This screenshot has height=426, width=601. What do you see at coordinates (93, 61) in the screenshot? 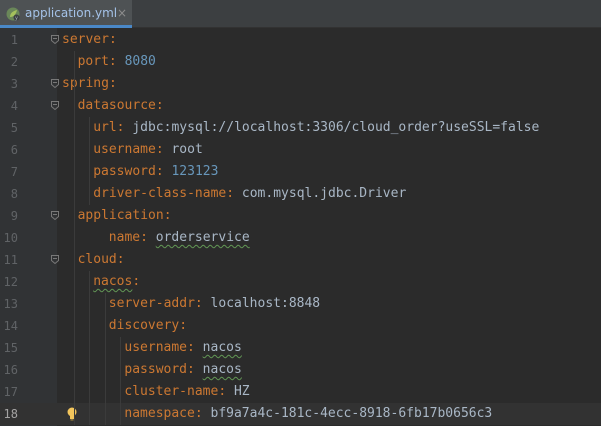
I see `yaml-key: port` at bounding box center [93, 61].